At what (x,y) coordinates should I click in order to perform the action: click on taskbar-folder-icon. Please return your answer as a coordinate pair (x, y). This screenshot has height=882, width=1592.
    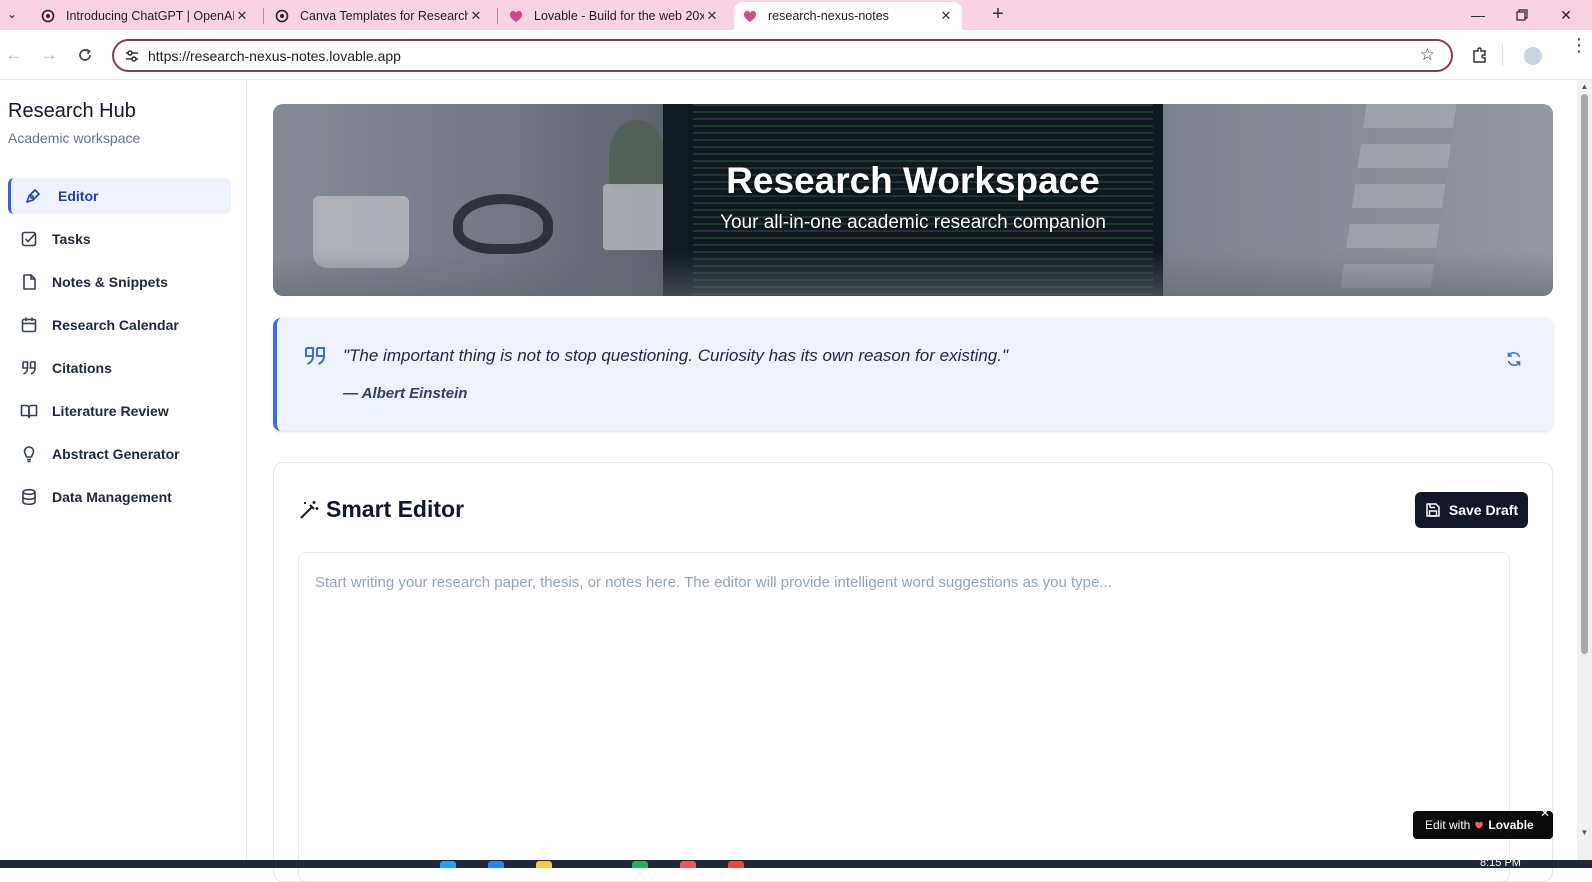
    Looking at the image, I should click on (544, 864).